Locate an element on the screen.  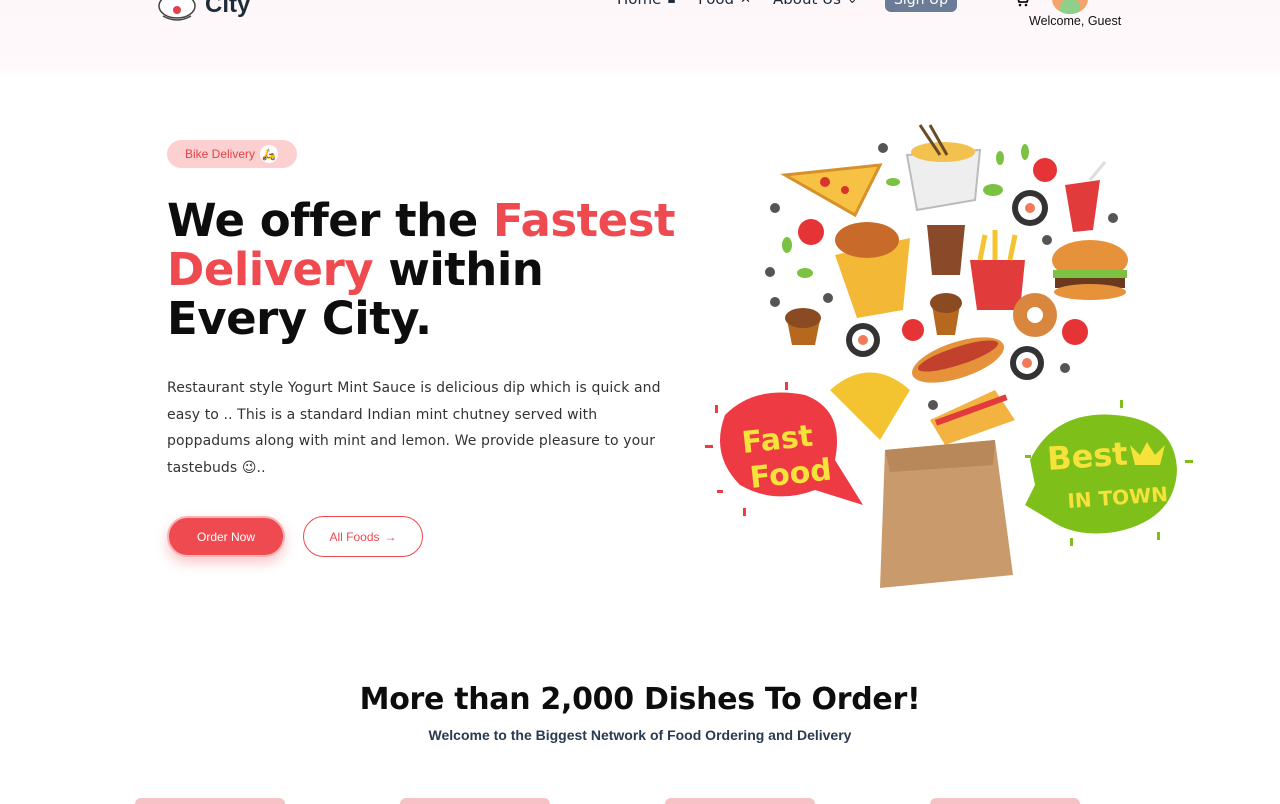
arrow-right-icon: → is located at coordinates (390, 536).